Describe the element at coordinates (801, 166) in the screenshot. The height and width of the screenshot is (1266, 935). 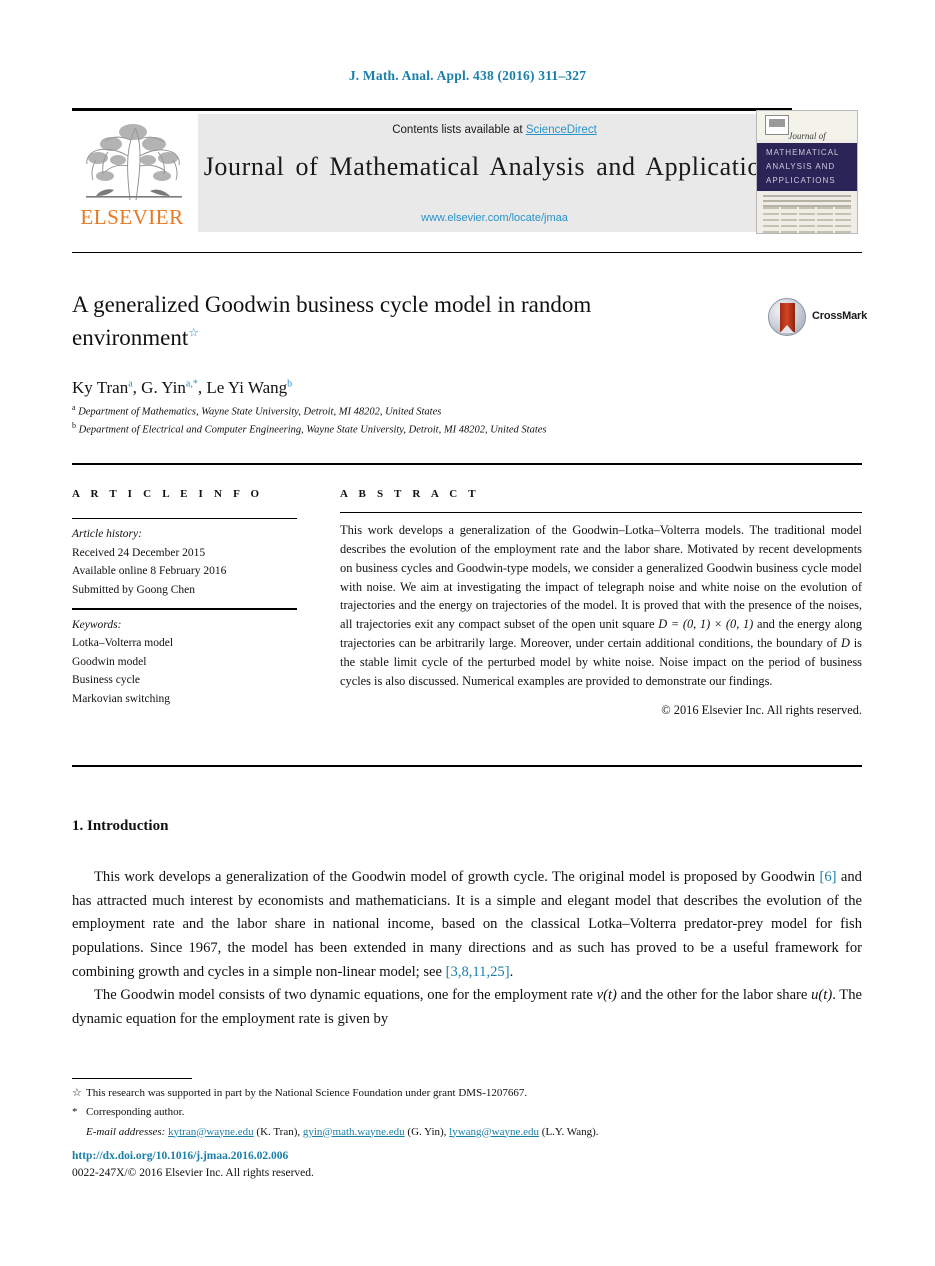
I see `cover-title-line-2: ANALYSIS AND` at that location.